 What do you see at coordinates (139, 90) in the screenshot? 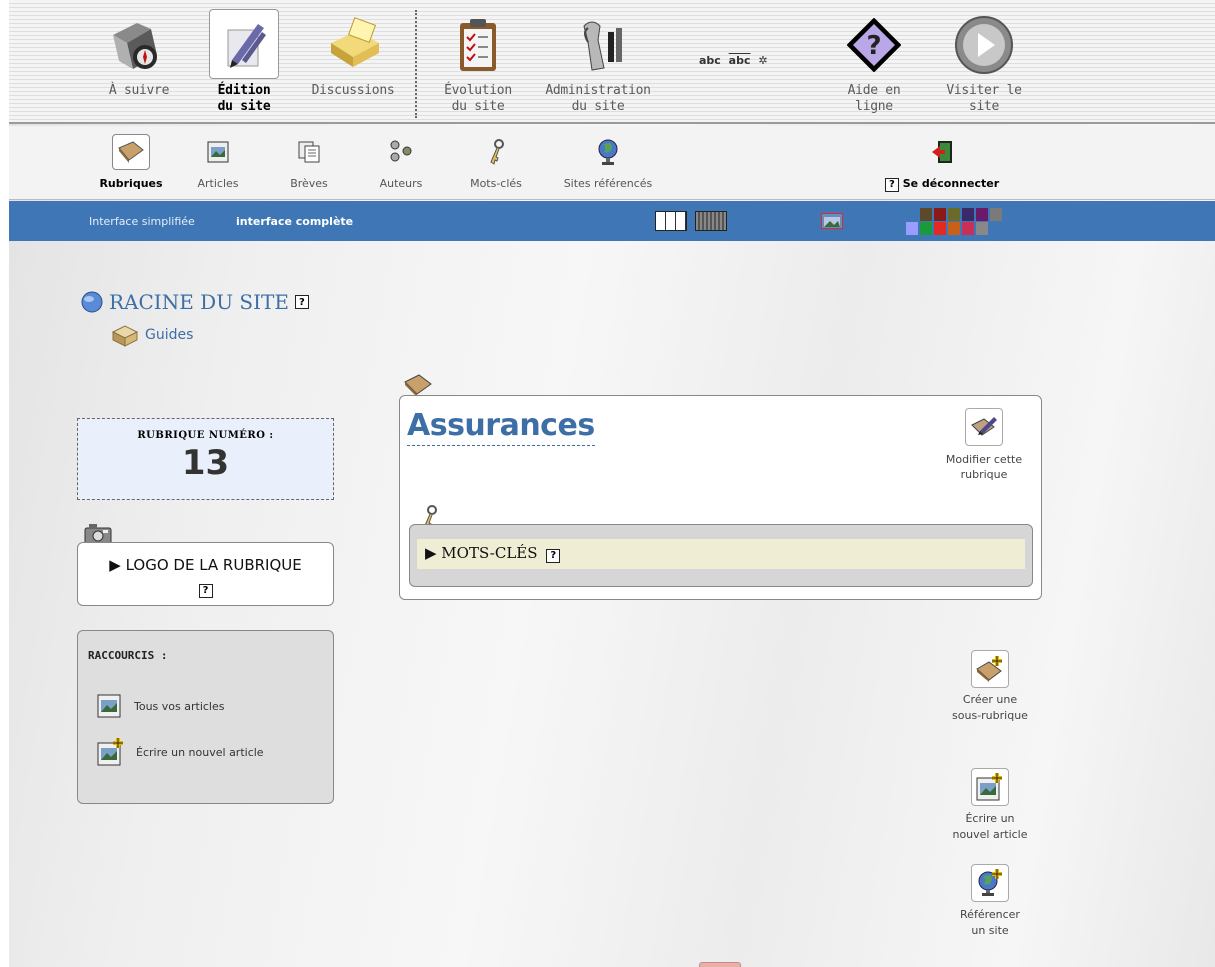
I see `nav-label: À suivre` at bounding box center [139, 90].